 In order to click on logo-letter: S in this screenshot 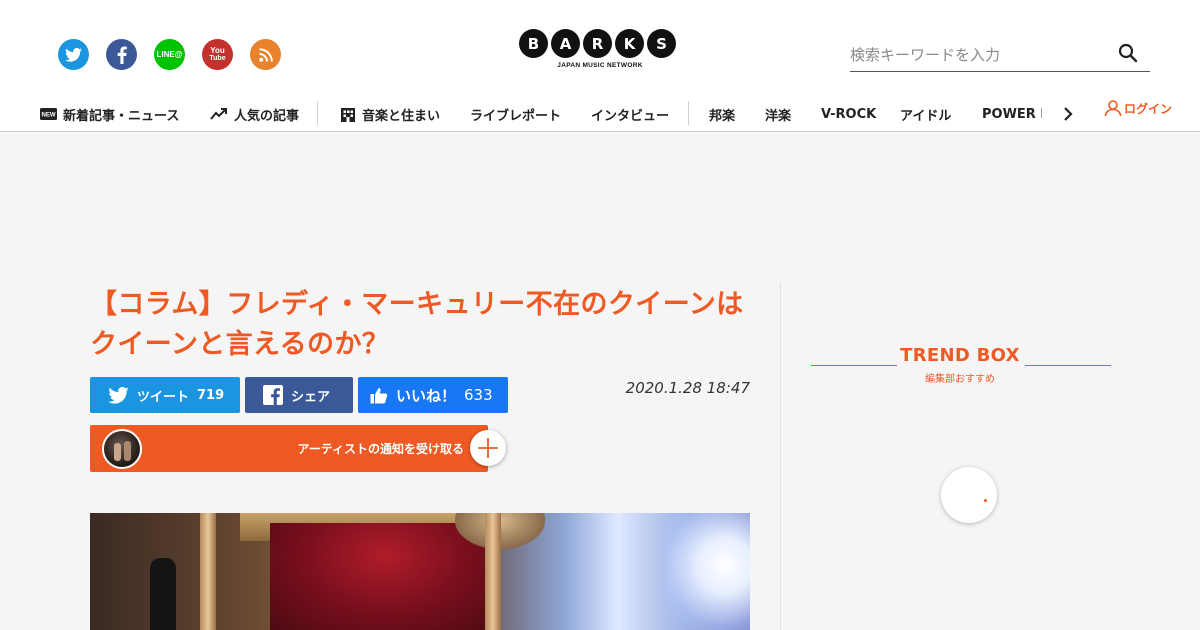, I will do `click(661, 43)`.